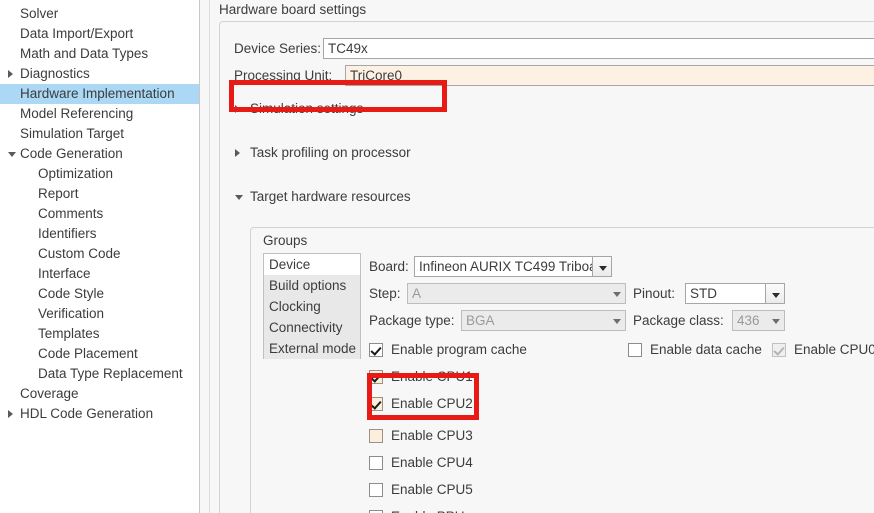 This screenshot has width=874, height=513. What do you see at coordinates (88, 353) in the screenshot?
I see `sidebar-item-label: Code Placement` at bounding box center [88, 353].